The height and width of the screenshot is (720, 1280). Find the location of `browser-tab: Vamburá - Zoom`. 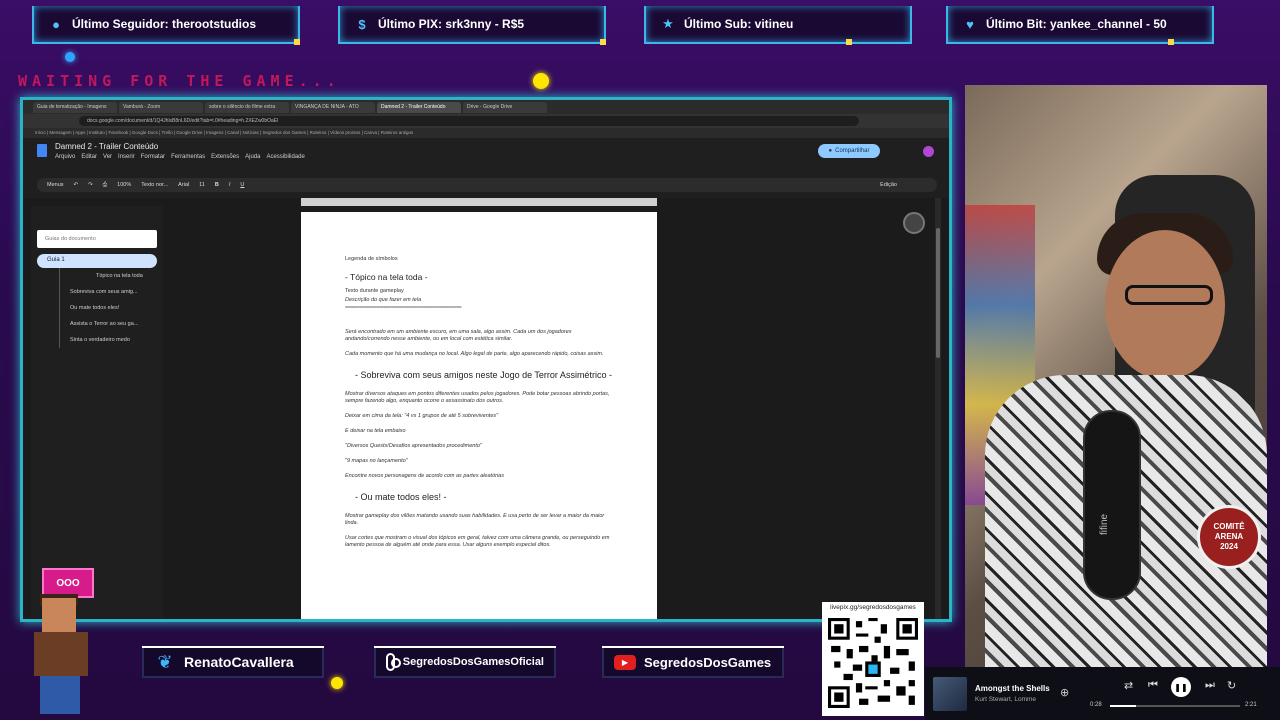

browser-tab: Vamburá - Zoom is located at coordinates (161, 107).